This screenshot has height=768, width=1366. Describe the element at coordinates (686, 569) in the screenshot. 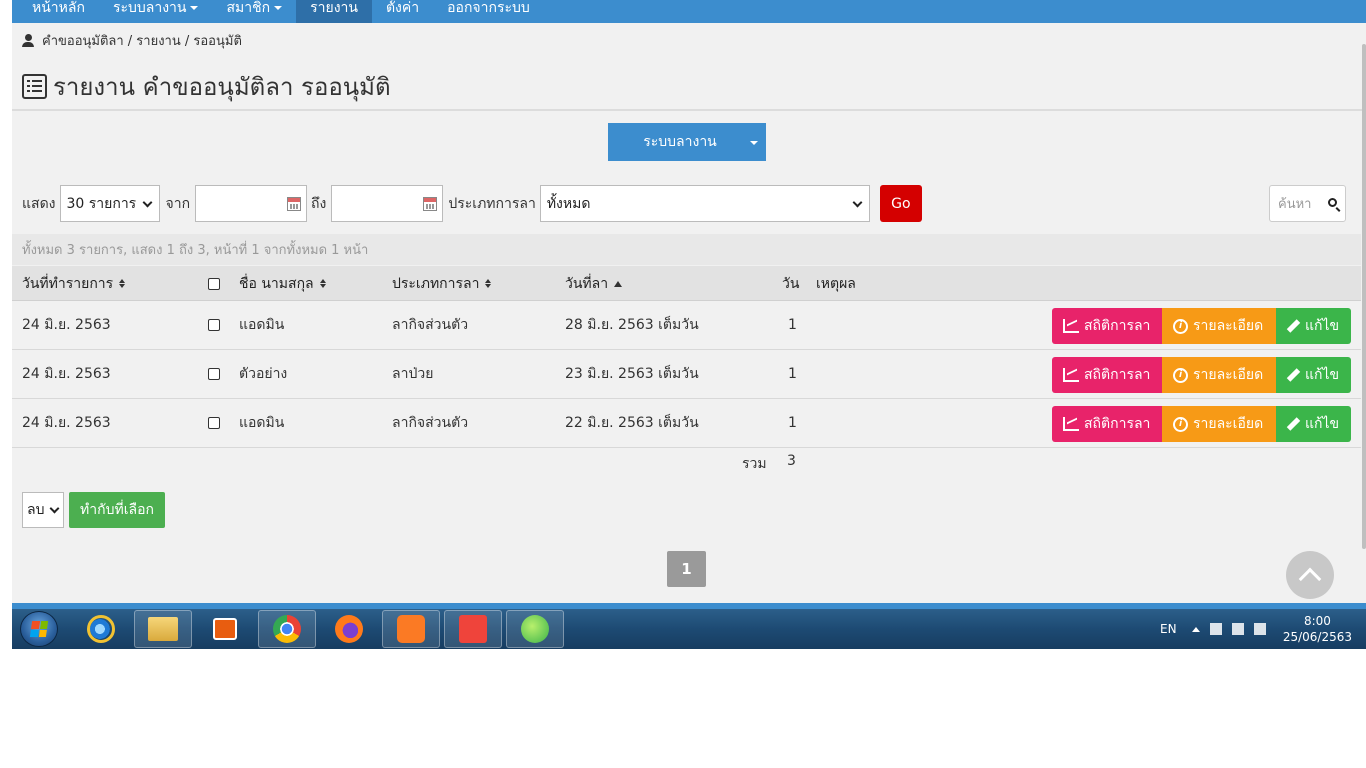

I see `pagination-page: 1` at that location.